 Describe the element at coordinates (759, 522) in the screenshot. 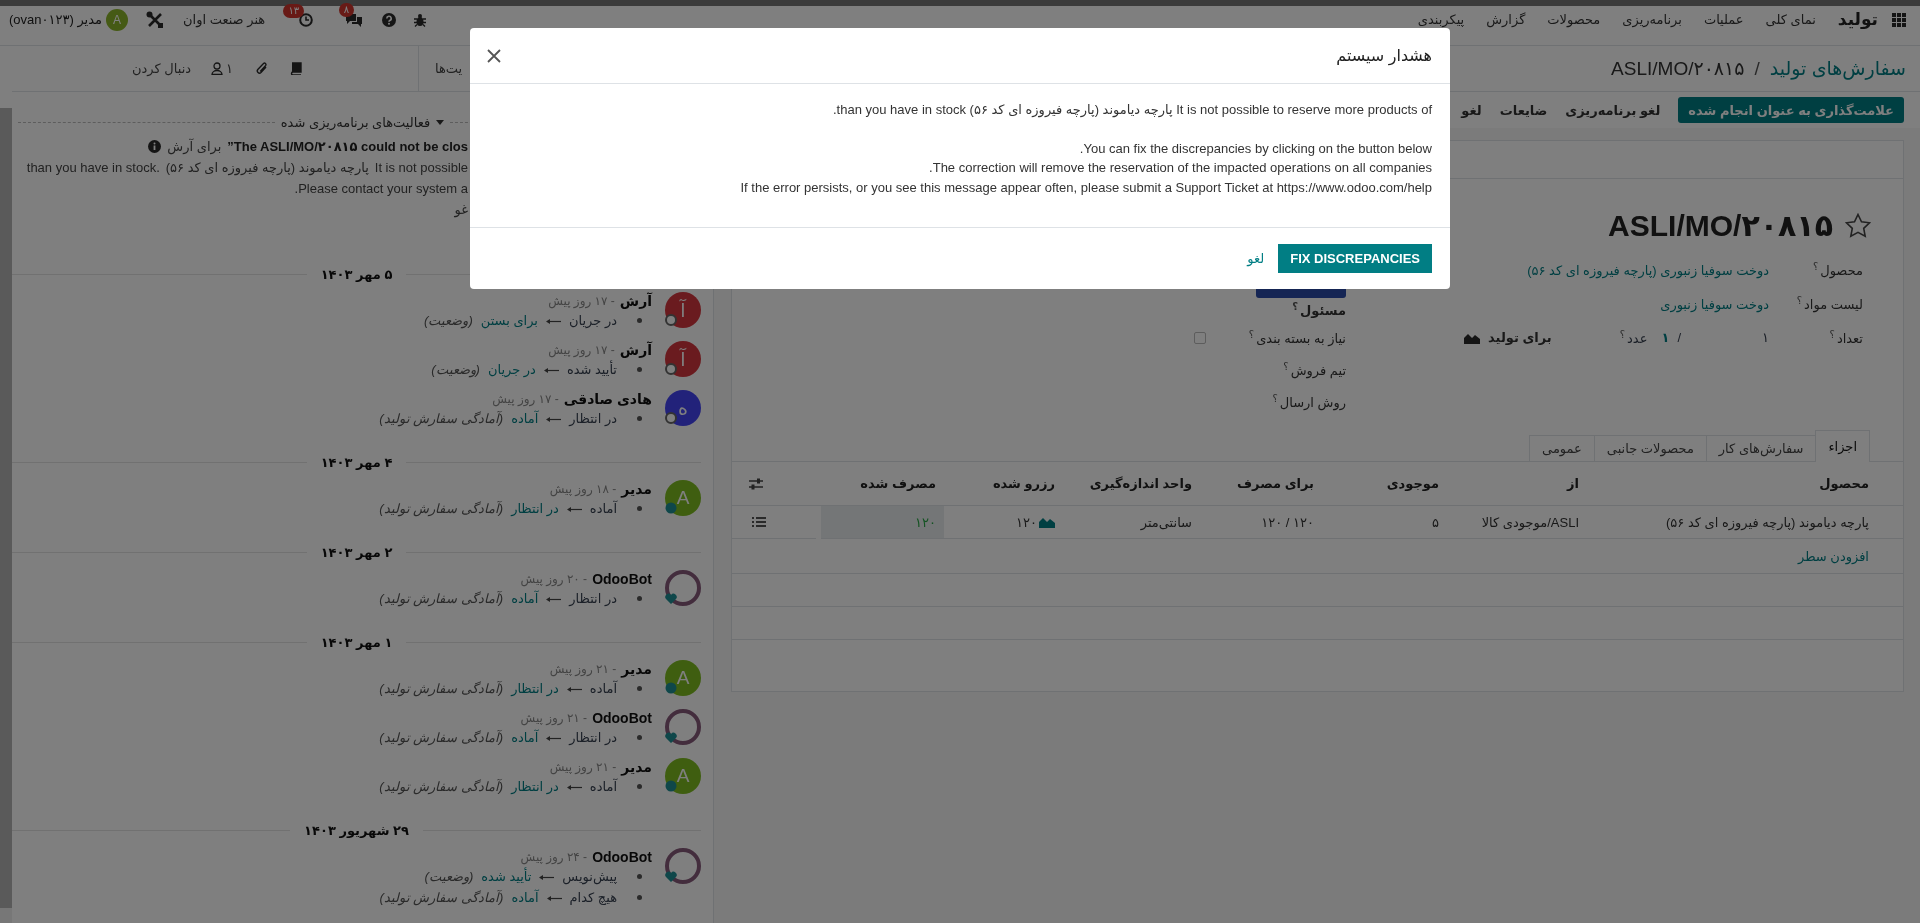

I see `list-icon` at that location.